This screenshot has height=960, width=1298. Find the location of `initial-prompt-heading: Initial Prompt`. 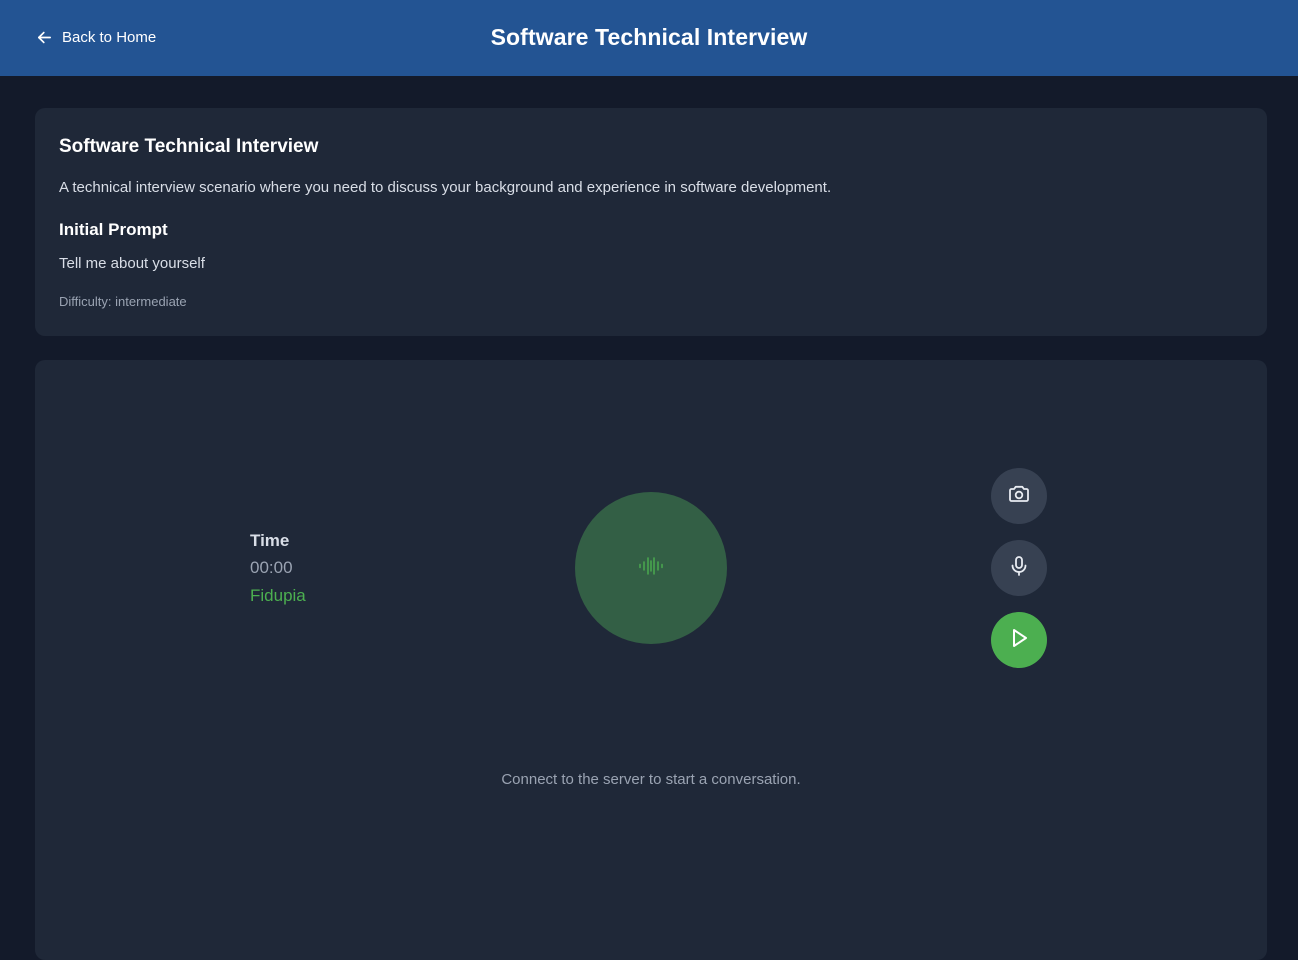

initial-prompt-heading: Initial Prompt is located at coordinates (113, 229).